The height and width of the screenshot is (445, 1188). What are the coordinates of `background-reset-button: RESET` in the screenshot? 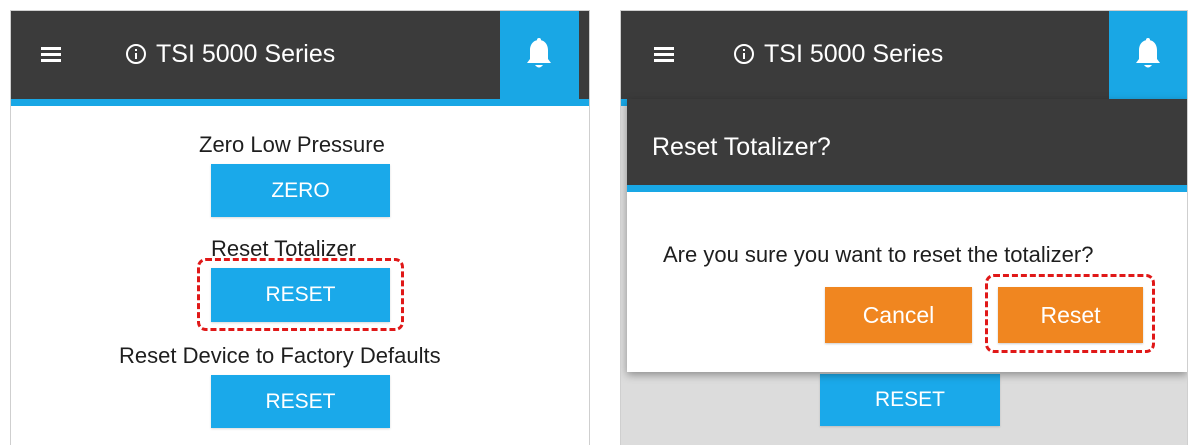 It's located at (910, 400).